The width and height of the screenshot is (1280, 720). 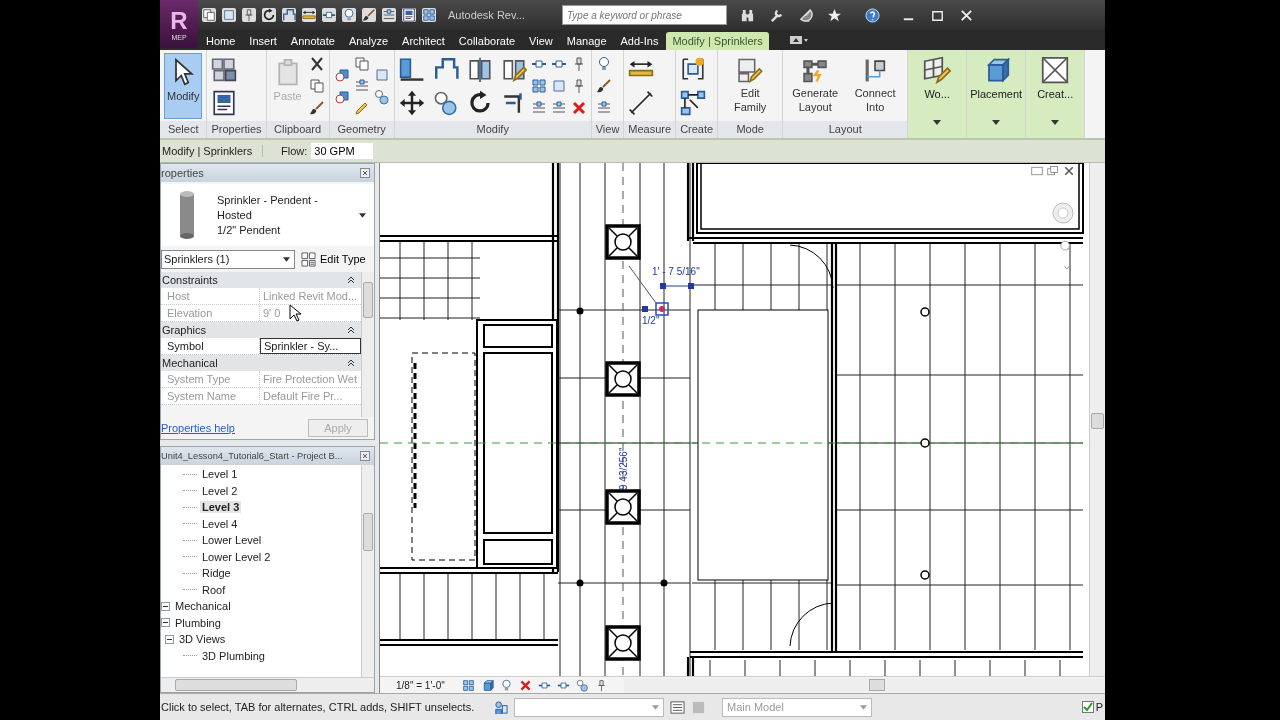 I want to click on property-group-header: Constraints, so click(x=261, y=280).